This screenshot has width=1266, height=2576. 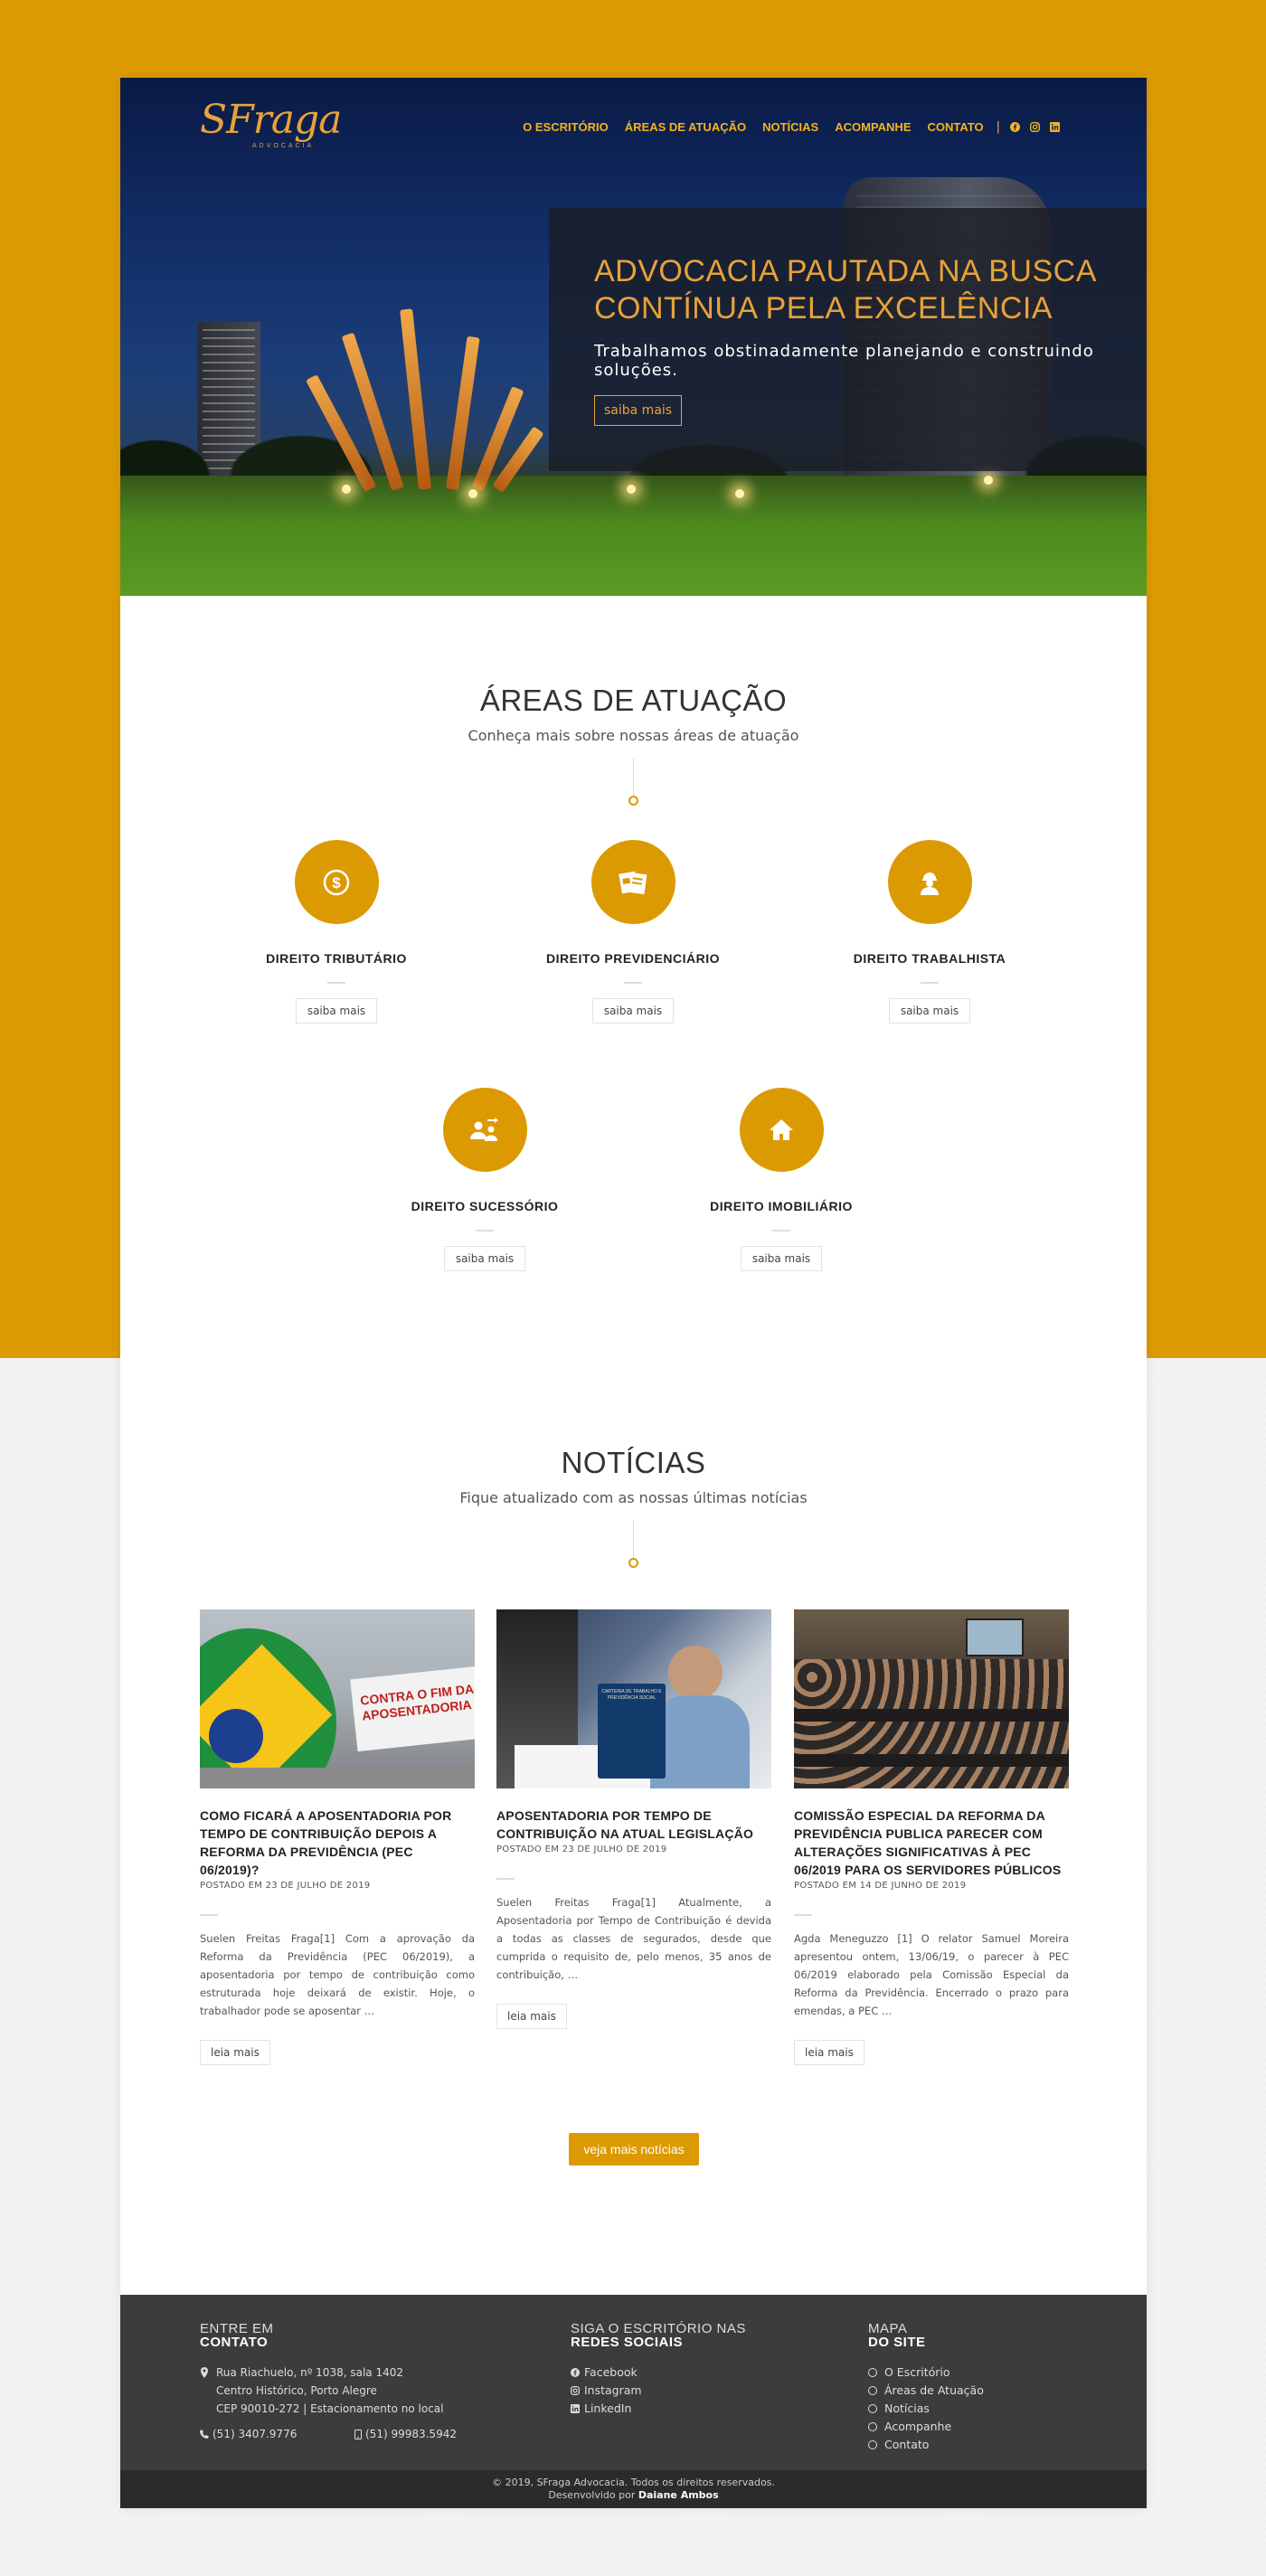 What do you see at coordinates (633, 700) in the screenshot?
I see `areas-title: ÁREAS DE ATUAÇÃO` at bounding box center [633, 700].